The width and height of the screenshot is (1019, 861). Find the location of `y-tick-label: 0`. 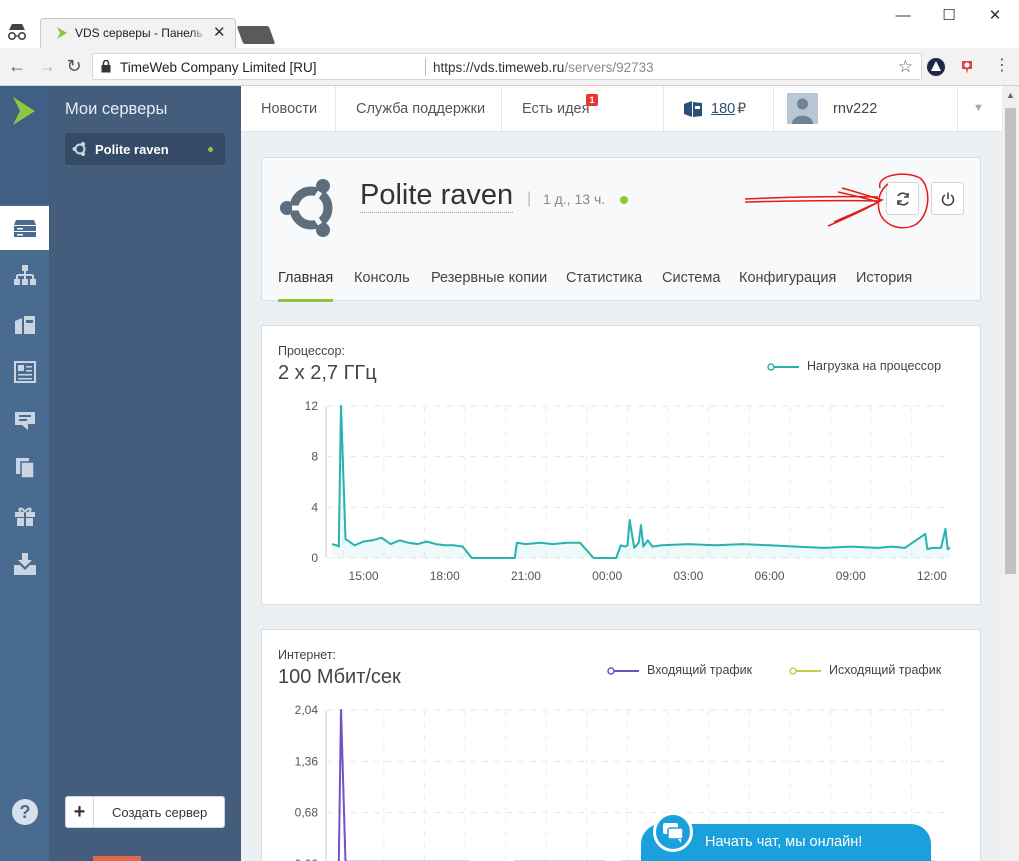

y-tick-label: 0 is located at coordinates (314, 558).